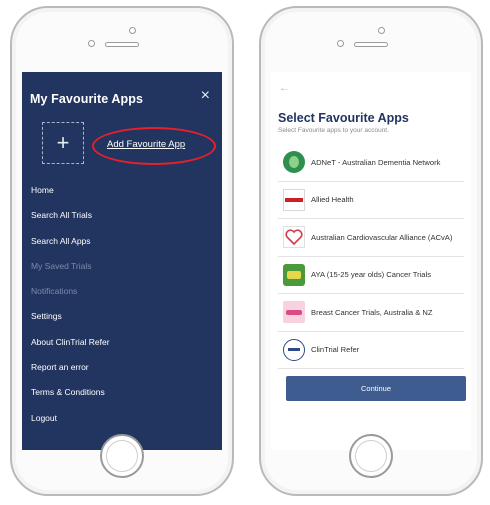  Describe the element at coordinates (294, 349) in the screenshot. I see `clintrial-refer-logo-icon` at that location.